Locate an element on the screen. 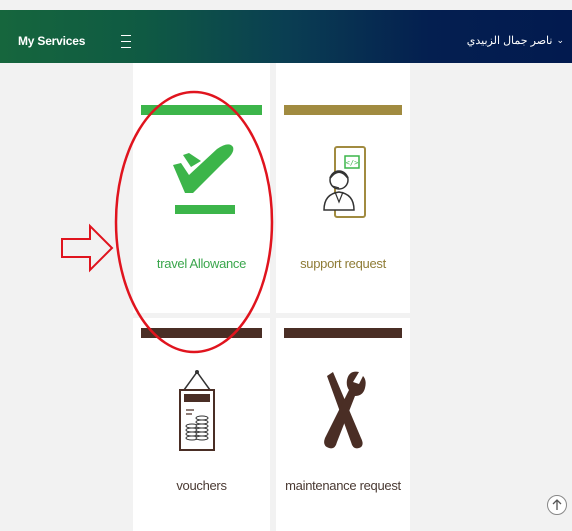  scroll-to-top-button is located at coordinates (557, 505).